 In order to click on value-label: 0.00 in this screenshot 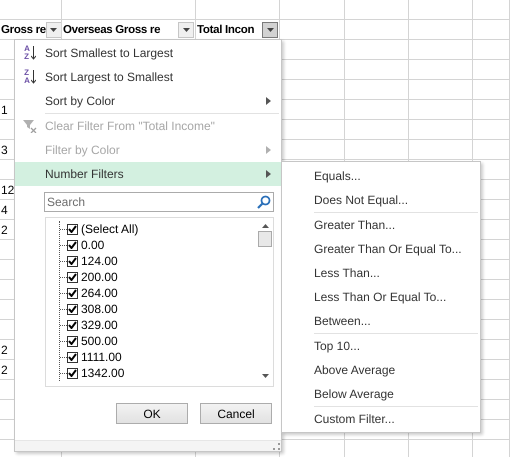, I will do `click(92, 245)`.